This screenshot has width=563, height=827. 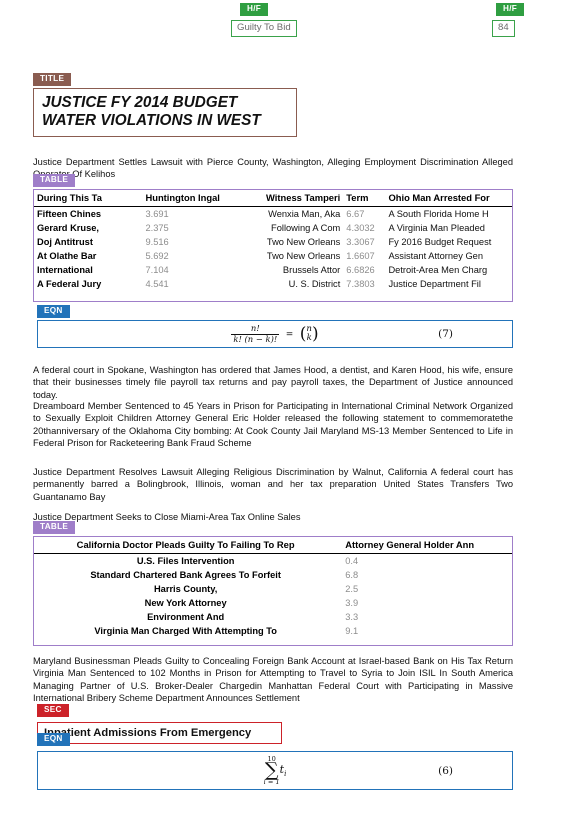 I want to click on cell: 6.8, so click(x=352, y=575).